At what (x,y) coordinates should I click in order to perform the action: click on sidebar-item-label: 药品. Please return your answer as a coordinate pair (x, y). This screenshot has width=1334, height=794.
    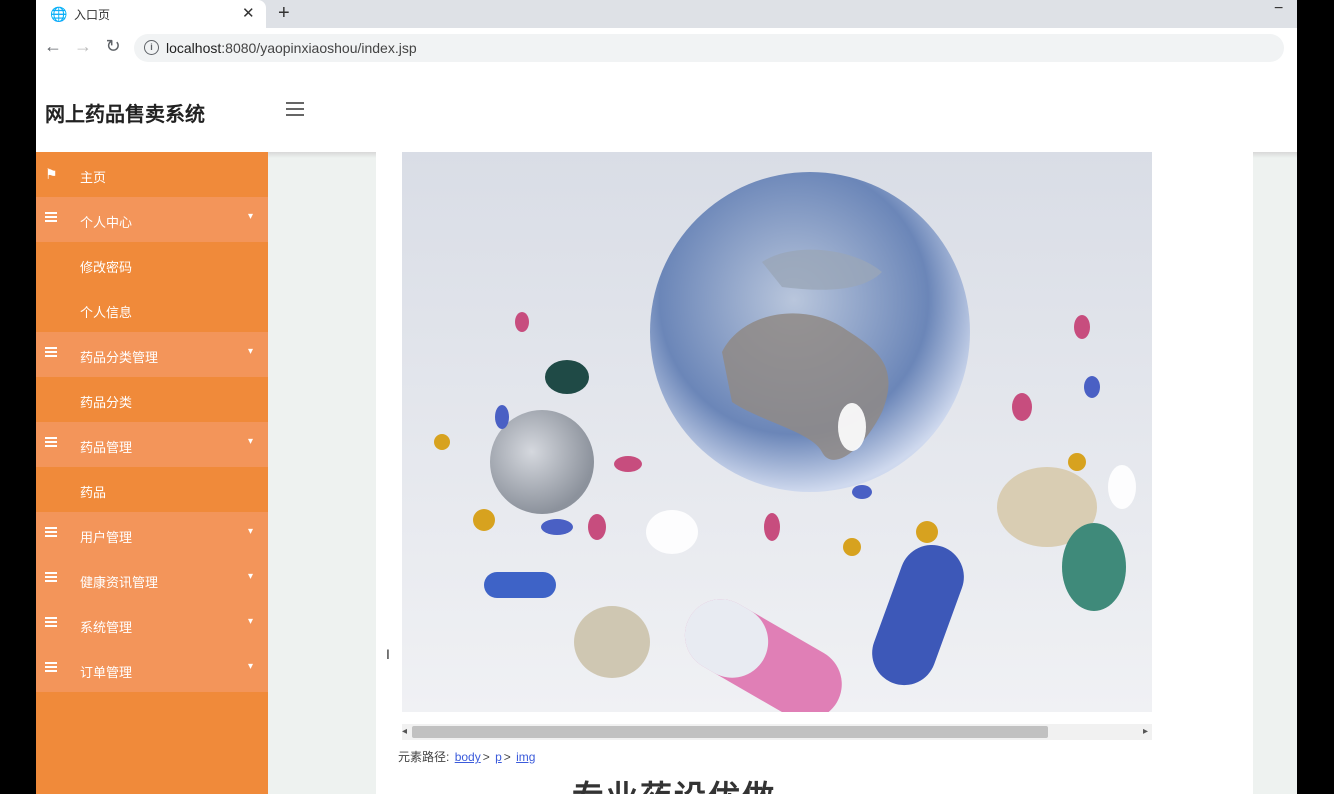
    Looking at the image, I should click on (93, 492).